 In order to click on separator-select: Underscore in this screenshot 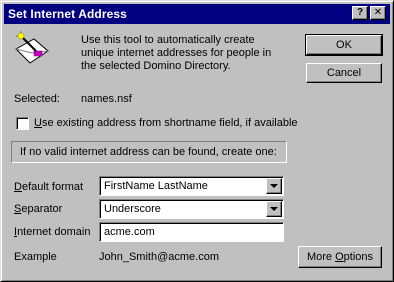, I will do `click(191, 209)`.